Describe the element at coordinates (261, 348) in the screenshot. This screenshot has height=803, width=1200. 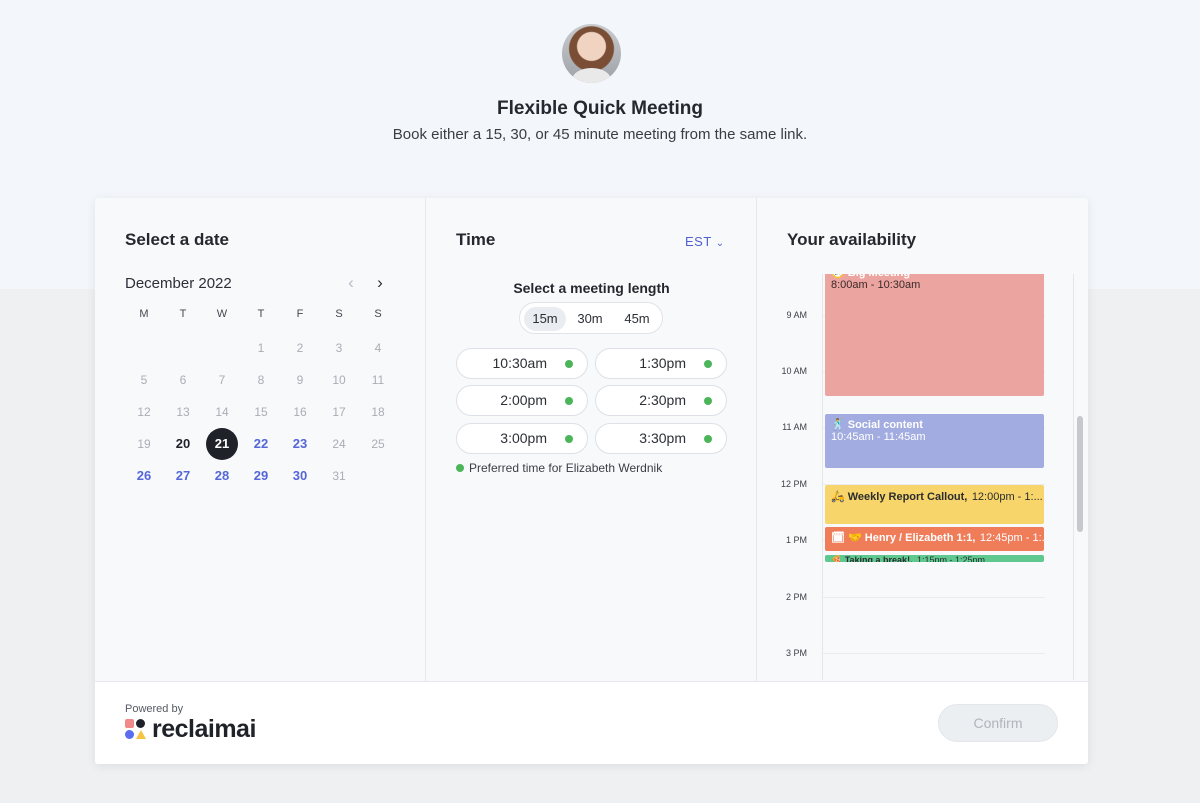
I see `calendar-day: 1` at that location.